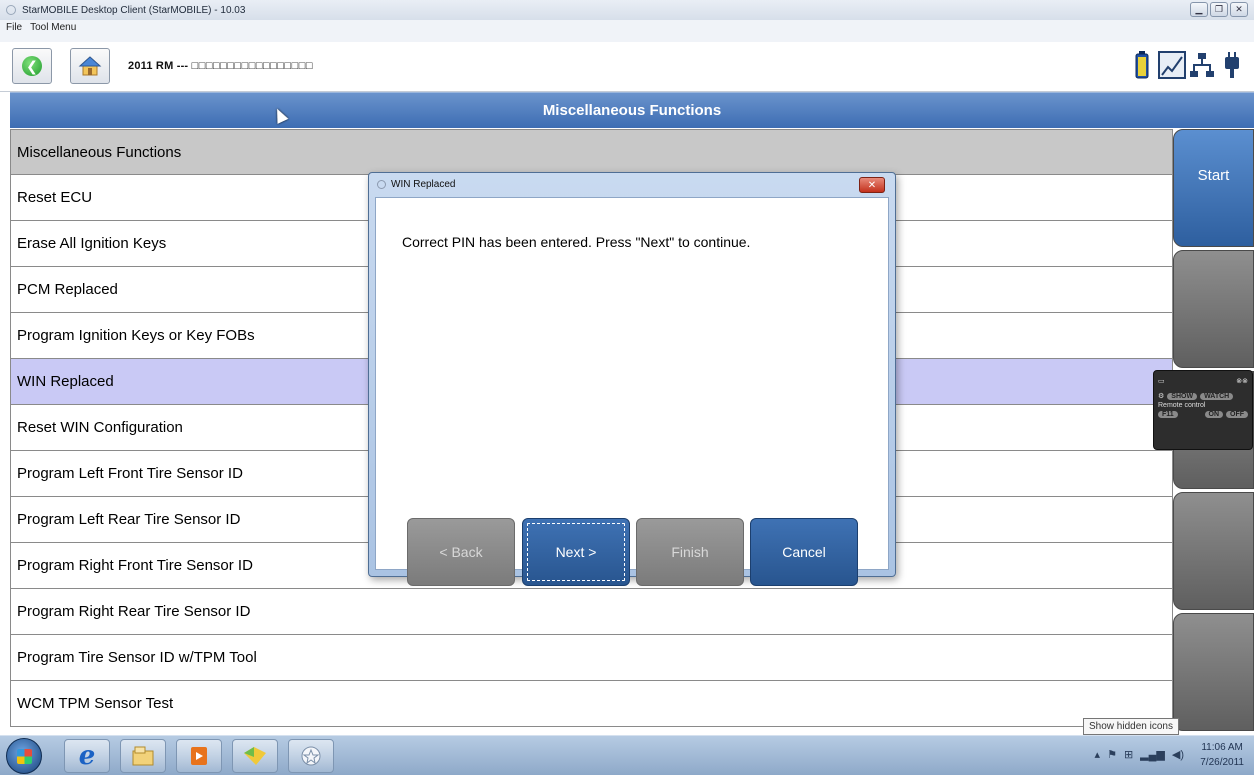  Describe the element at coordinates (1202, 65) in the screenshot. I see `network-icon` at that location.